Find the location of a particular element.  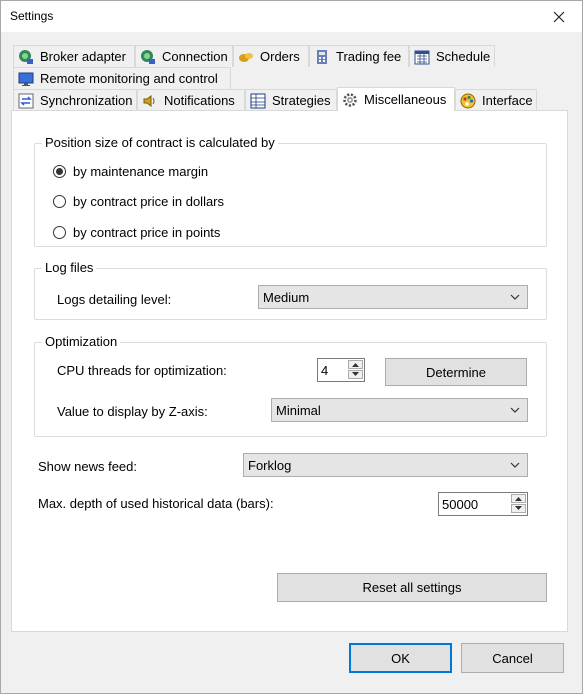

title-bar: Settings is located at coordinates (291, 16).